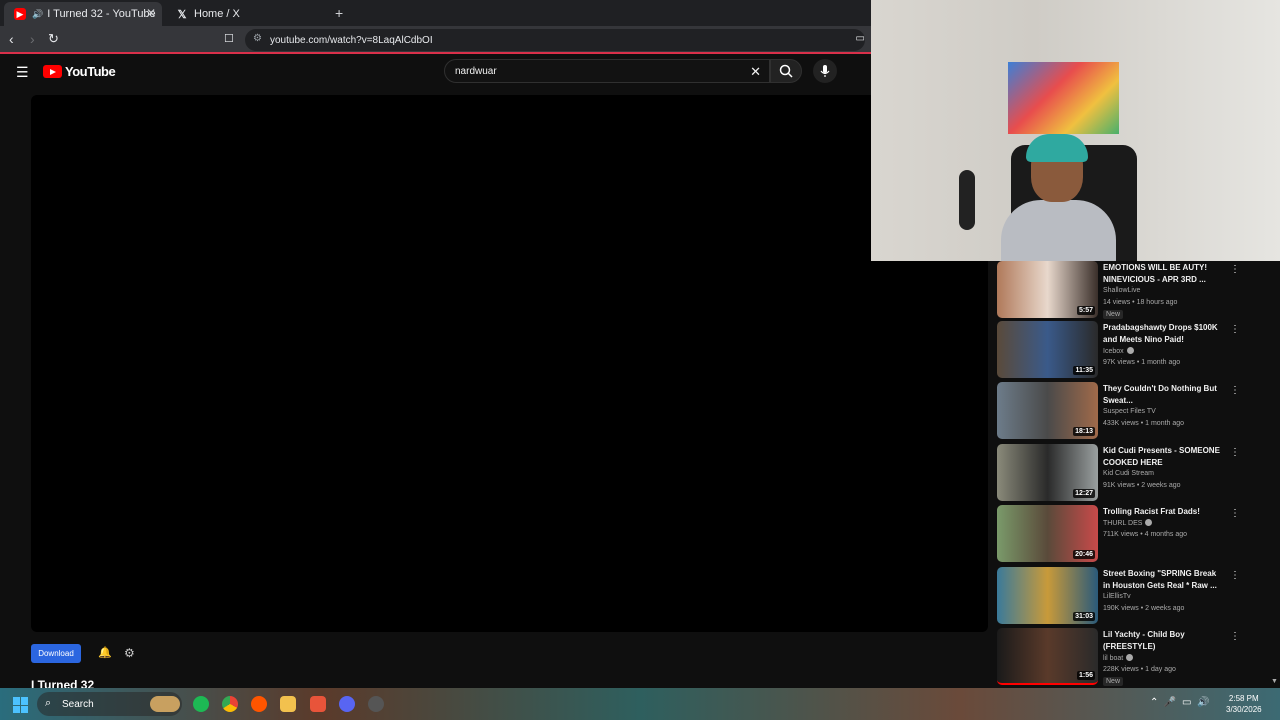 This screenshot has width=1280, height=720. Describe the element at coordinates (56, 653) in the screenshot. I see `download-button: Download` at that location.